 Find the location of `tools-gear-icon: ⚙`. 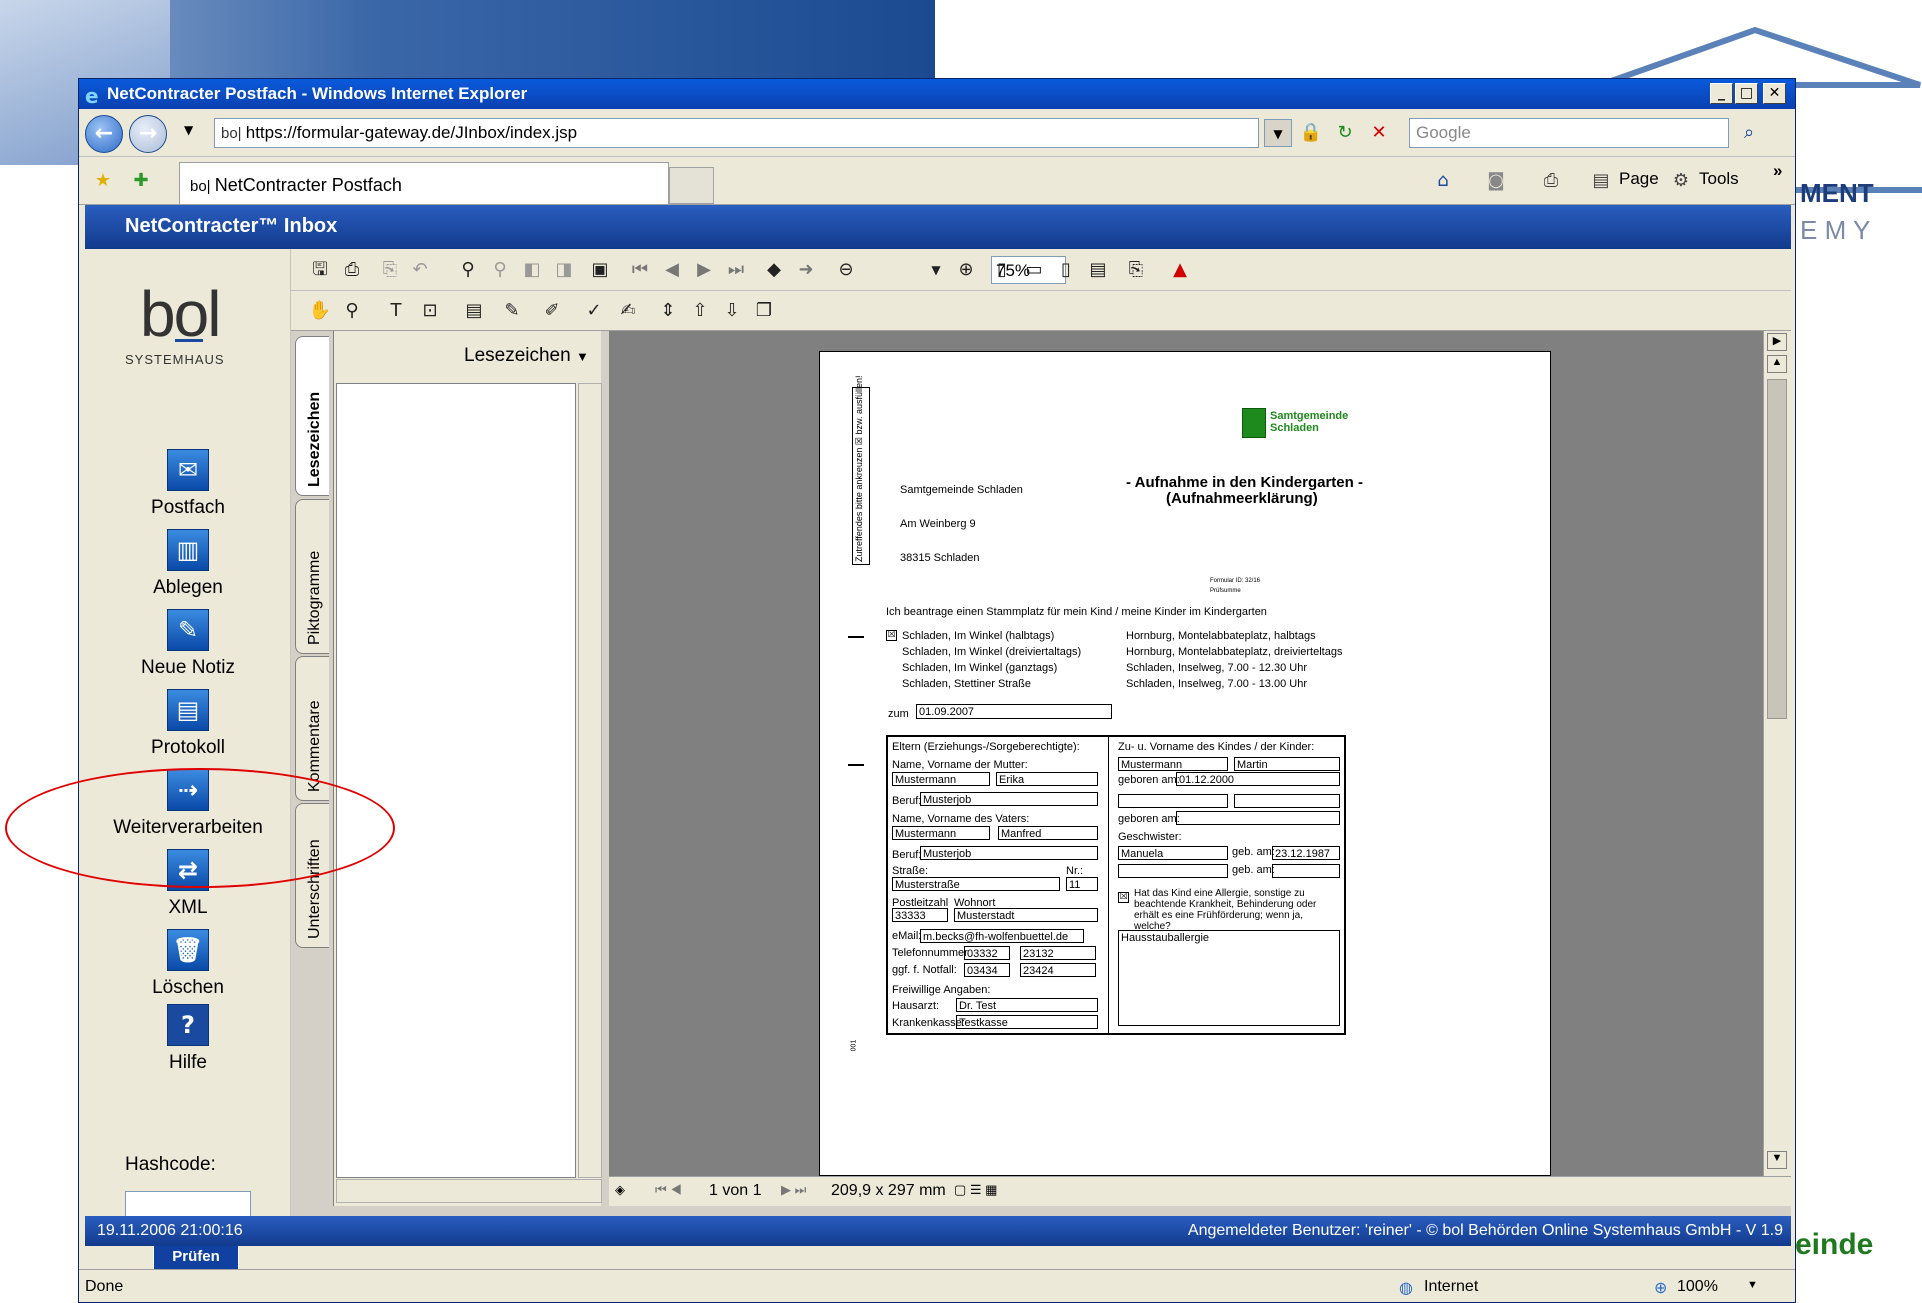

tools-gear-icon: ⚙ is located at coordinates (1681, 181).